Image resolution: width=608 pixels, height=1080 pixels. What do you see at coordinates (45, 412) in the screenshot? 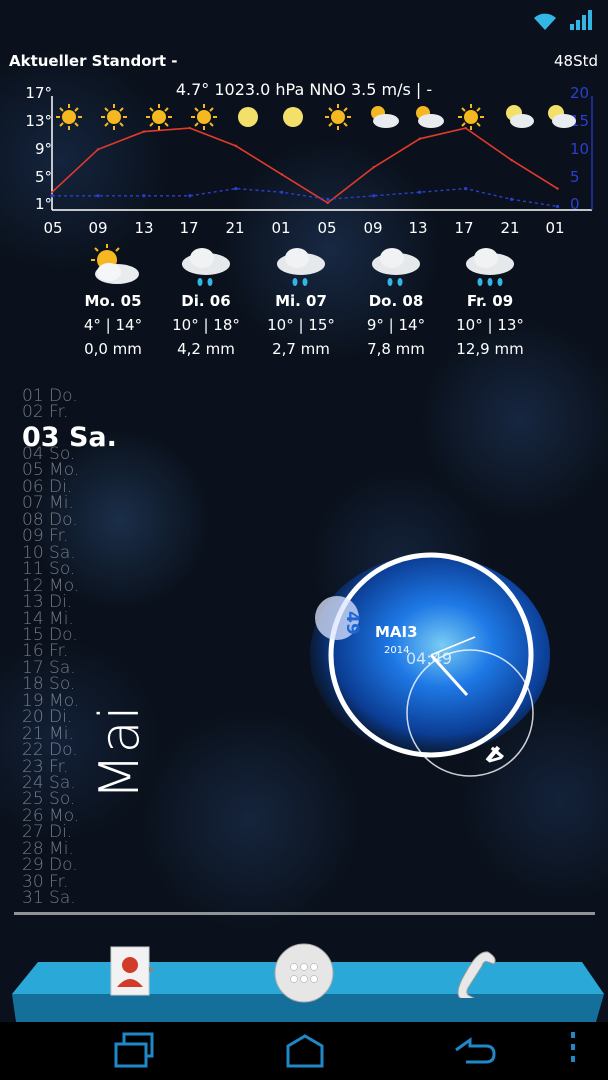
I see `calendar-day: 02 Fr.` at bounding box center [45, 412].